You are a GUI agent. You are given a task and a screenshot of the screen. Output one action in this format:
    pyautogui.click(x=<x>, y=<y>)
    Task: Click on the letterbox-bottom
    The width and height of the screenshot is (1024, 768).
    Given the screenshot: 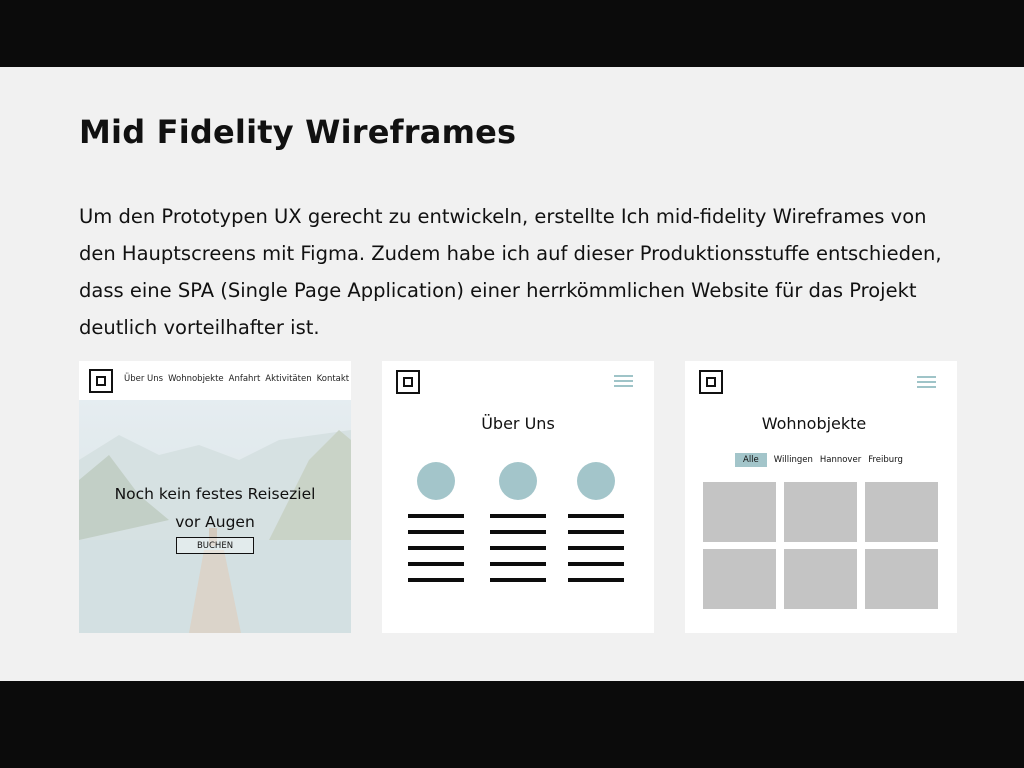 What is the action you would take?
    pyautogui.click(x=512, y=724)
    